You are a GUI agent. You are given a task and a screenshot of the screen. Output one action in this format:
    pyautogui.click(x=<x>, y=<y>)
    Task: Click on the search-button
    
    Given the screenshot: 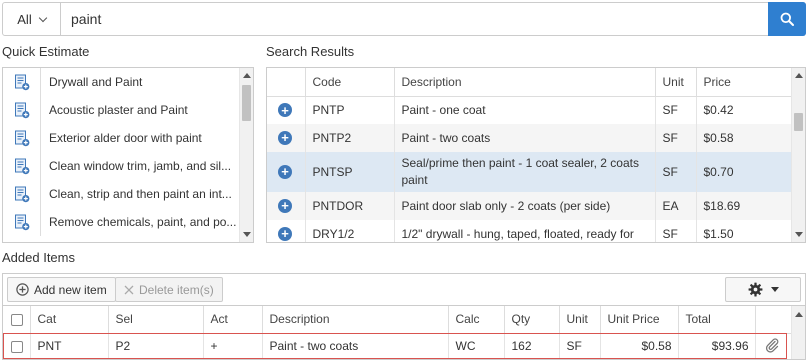 What is the action you would take?
    pyautogui.click(x=787, y=19)
    